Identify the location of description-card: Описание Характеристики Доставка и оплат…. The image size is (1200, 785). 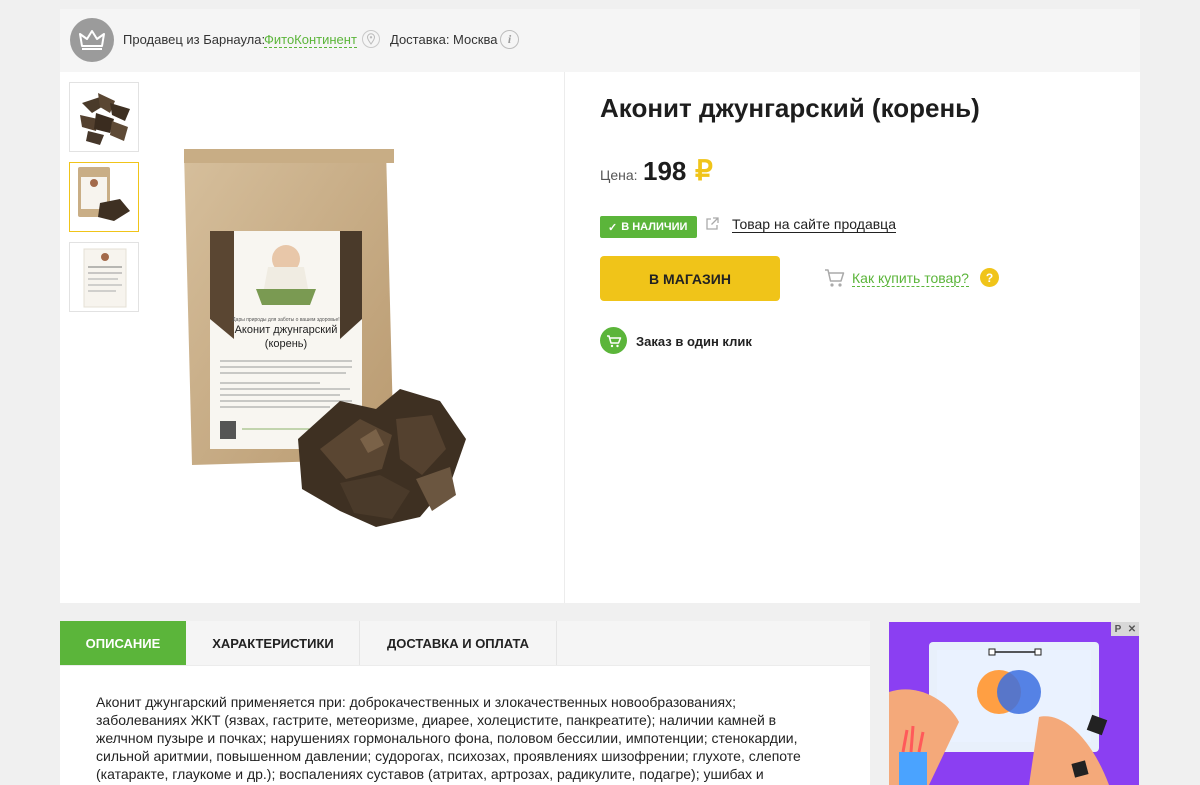
(465, 703).